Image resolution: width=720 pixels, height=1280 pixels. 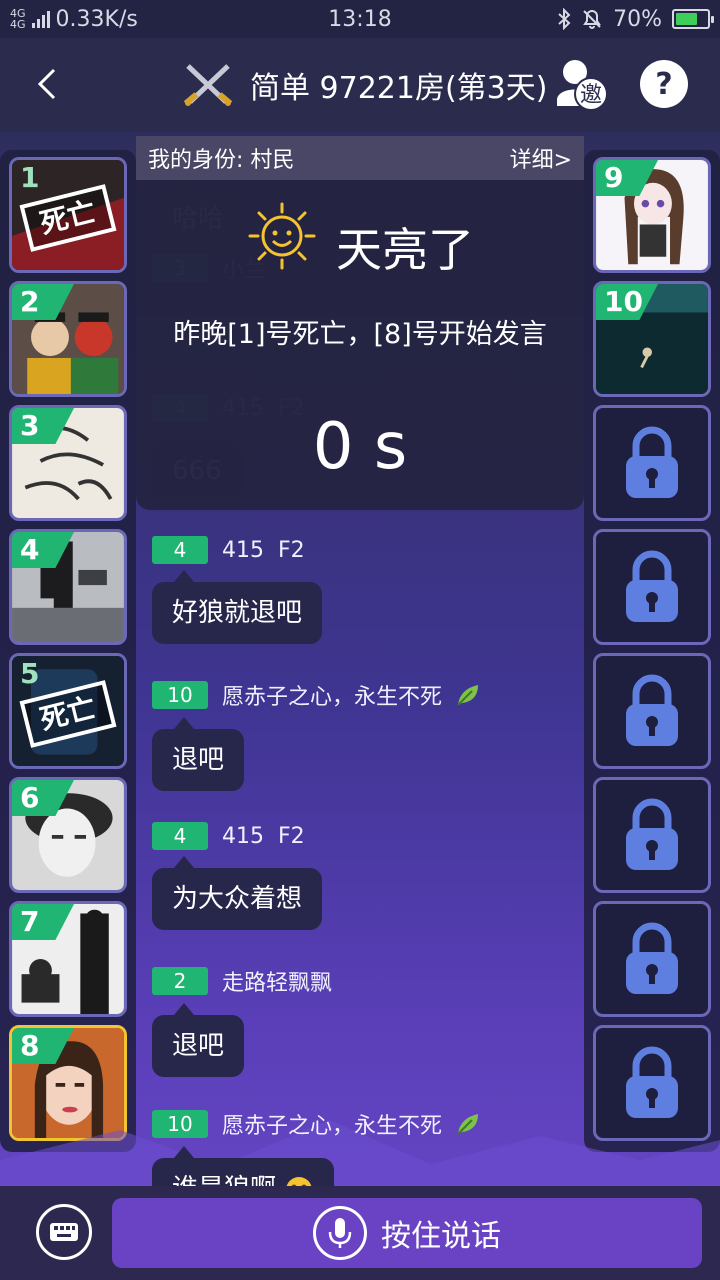 I want to click on help-button: ?, so click(x=664, y=84).